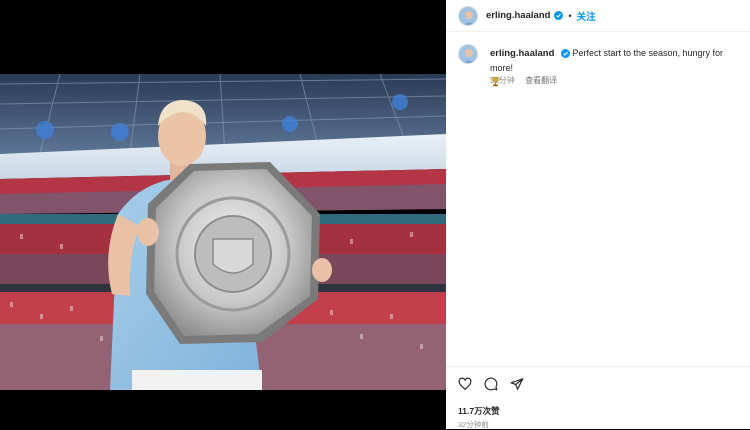 This screenshot has height=430, width=750. What do you see at coordinates (598, 16) in the screenshot?
I see `post-header: erling.haaland • 关注` at bounding box center [598, 16].